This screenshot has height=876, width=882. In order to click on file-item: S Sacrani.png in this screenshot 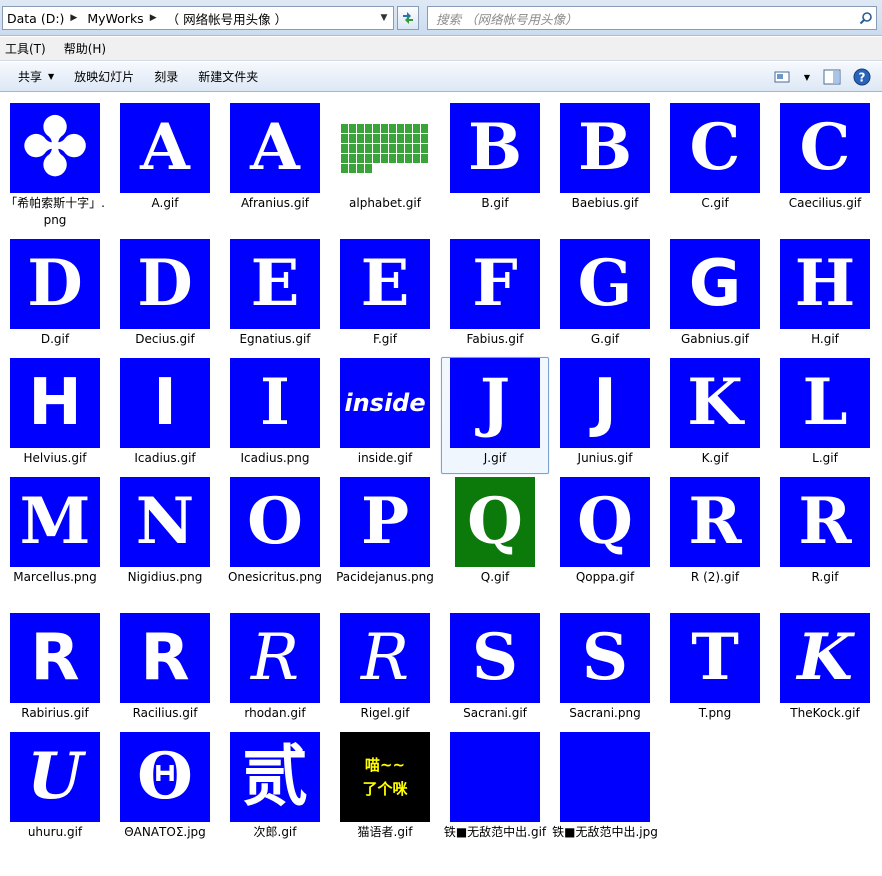, I will do `click(605, 670)`.